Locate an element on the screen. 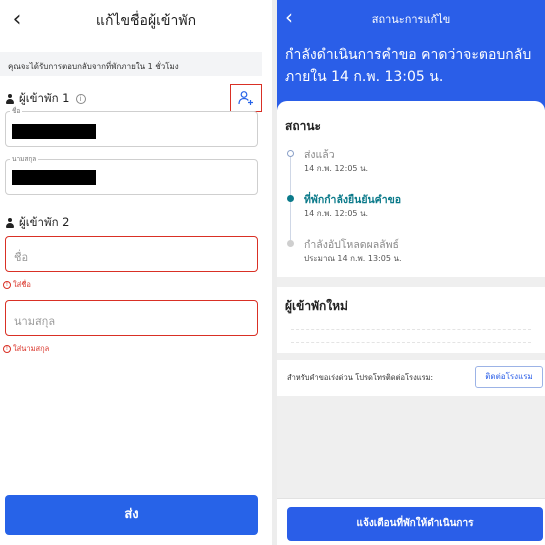 The width and height of the screenshot is (545, 545). guest-2-last-name-input: นามสกุล is located at coordinates (131, 318).